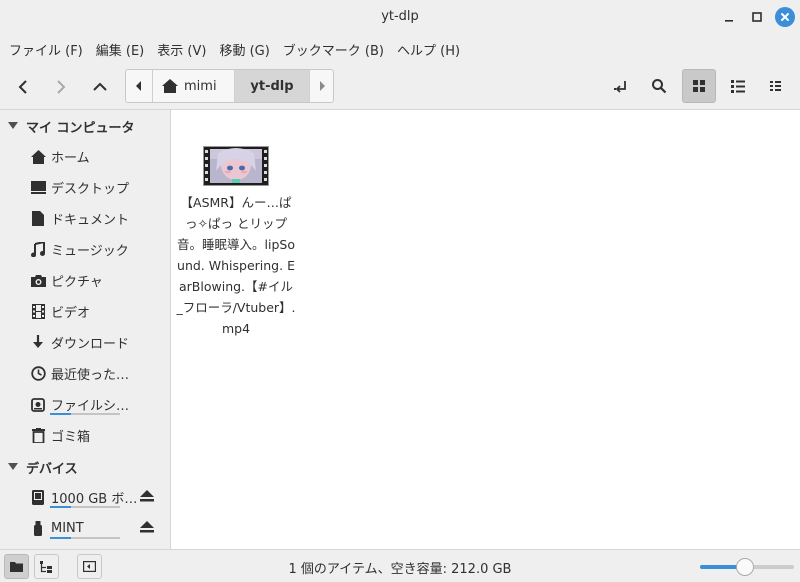  I want to click on triangle-left-icon, so click(138, 86).